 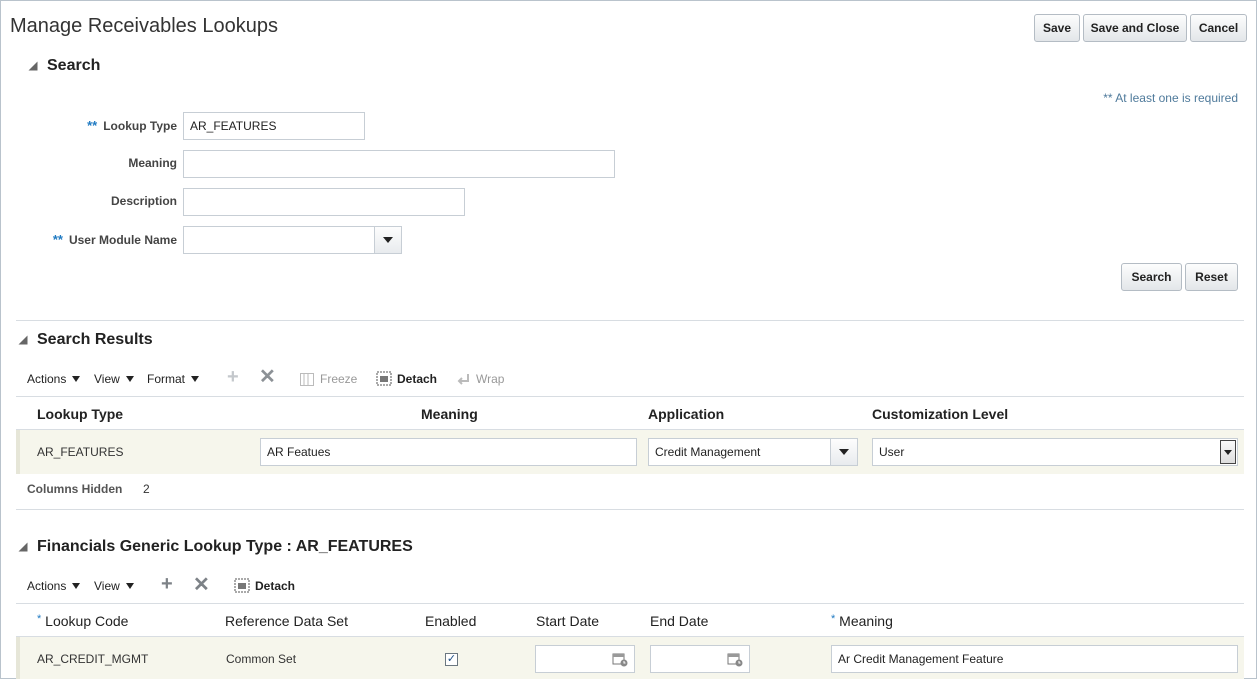 I want to click on section-divider, so click(x=630, y=509).